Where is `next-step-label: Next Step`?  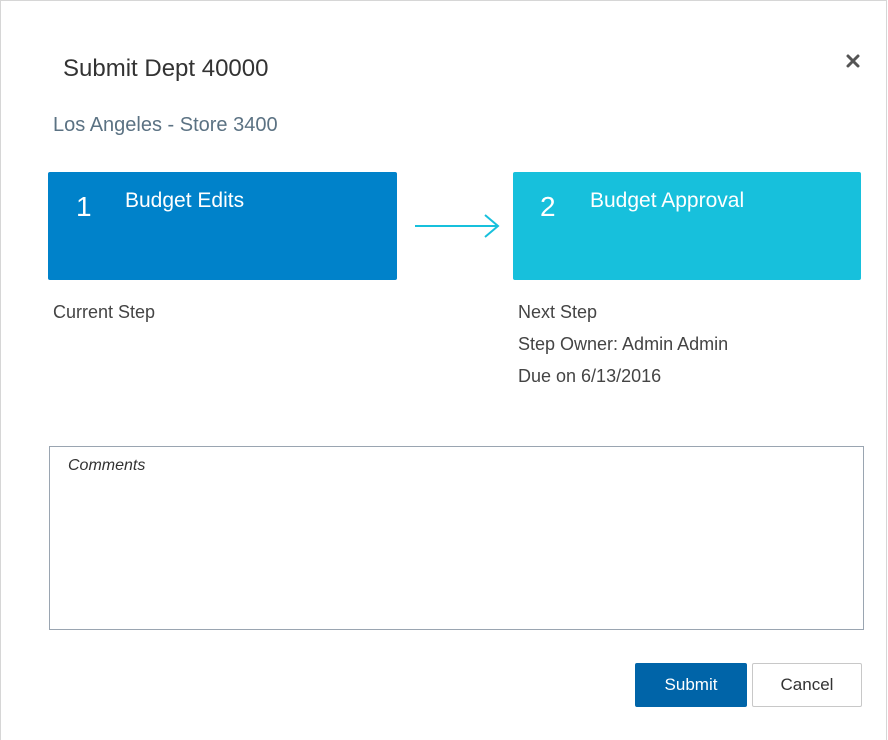 next-step-label: Next Step is located at coordinates (558, 312).